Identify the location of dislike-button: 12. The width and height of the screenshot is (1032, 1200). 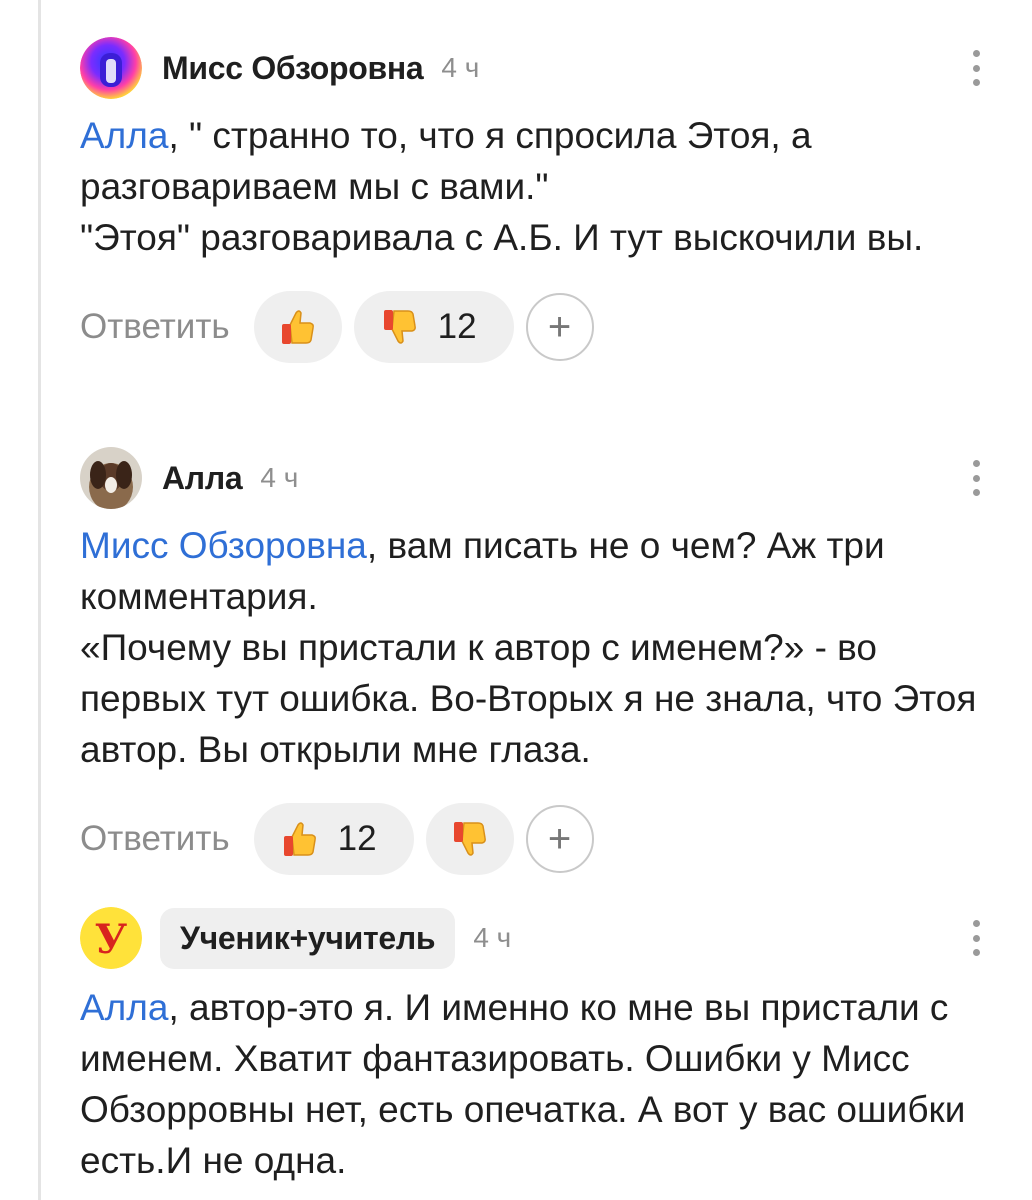
(433, 327).